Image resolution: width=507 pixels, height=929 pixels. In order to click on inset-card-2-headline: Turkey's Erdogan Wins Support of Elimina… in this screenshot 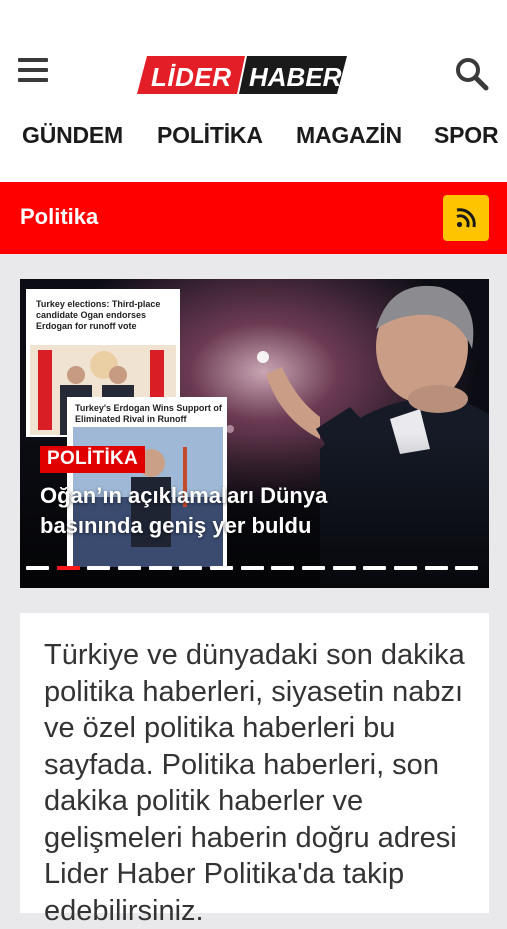, I will do `click(148, 413)`.